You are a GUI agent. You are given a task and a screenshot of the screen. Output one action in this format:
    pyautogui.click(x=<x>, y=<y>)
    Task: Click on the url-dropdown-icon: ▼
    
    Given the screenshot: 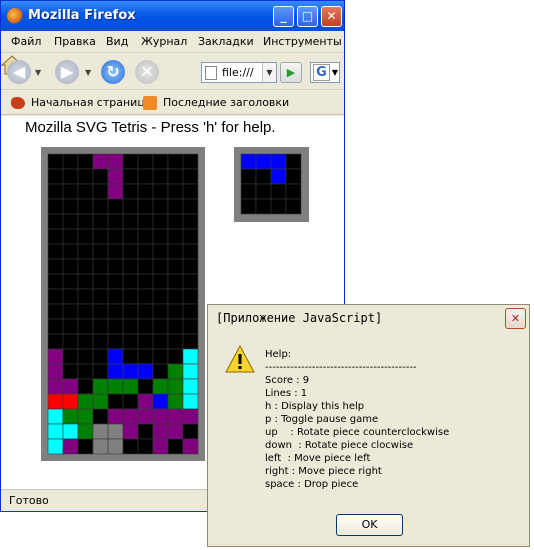 What is the action you would take?
    pyautogui.click(x=269, y=72)
    